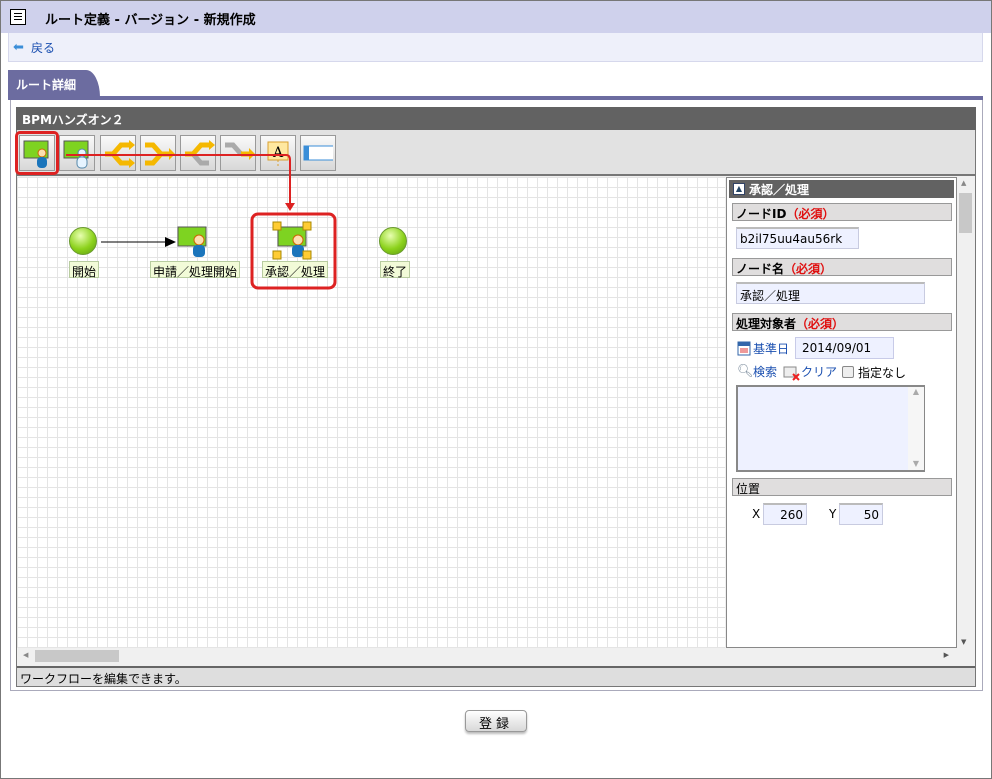  I want to click on assignee-label: 処理対象者, so click(766, 324).